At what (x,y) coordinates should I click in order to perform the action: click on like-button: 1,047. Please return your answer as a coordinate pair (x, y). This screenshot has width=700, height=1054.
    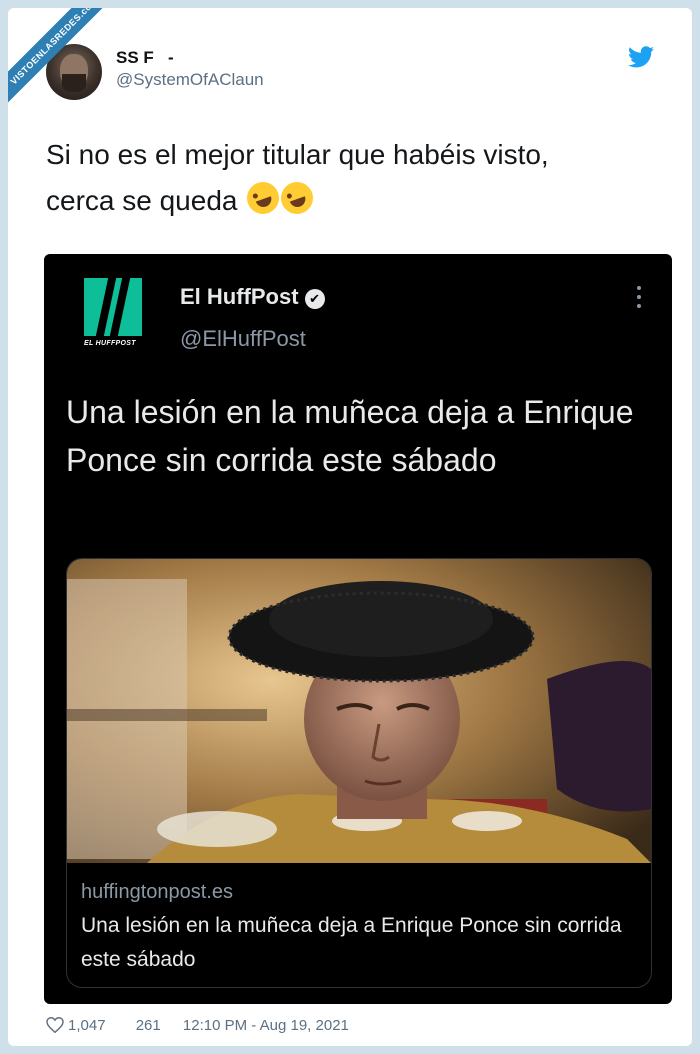
    Looking at the image, I should click on (76, 1025).